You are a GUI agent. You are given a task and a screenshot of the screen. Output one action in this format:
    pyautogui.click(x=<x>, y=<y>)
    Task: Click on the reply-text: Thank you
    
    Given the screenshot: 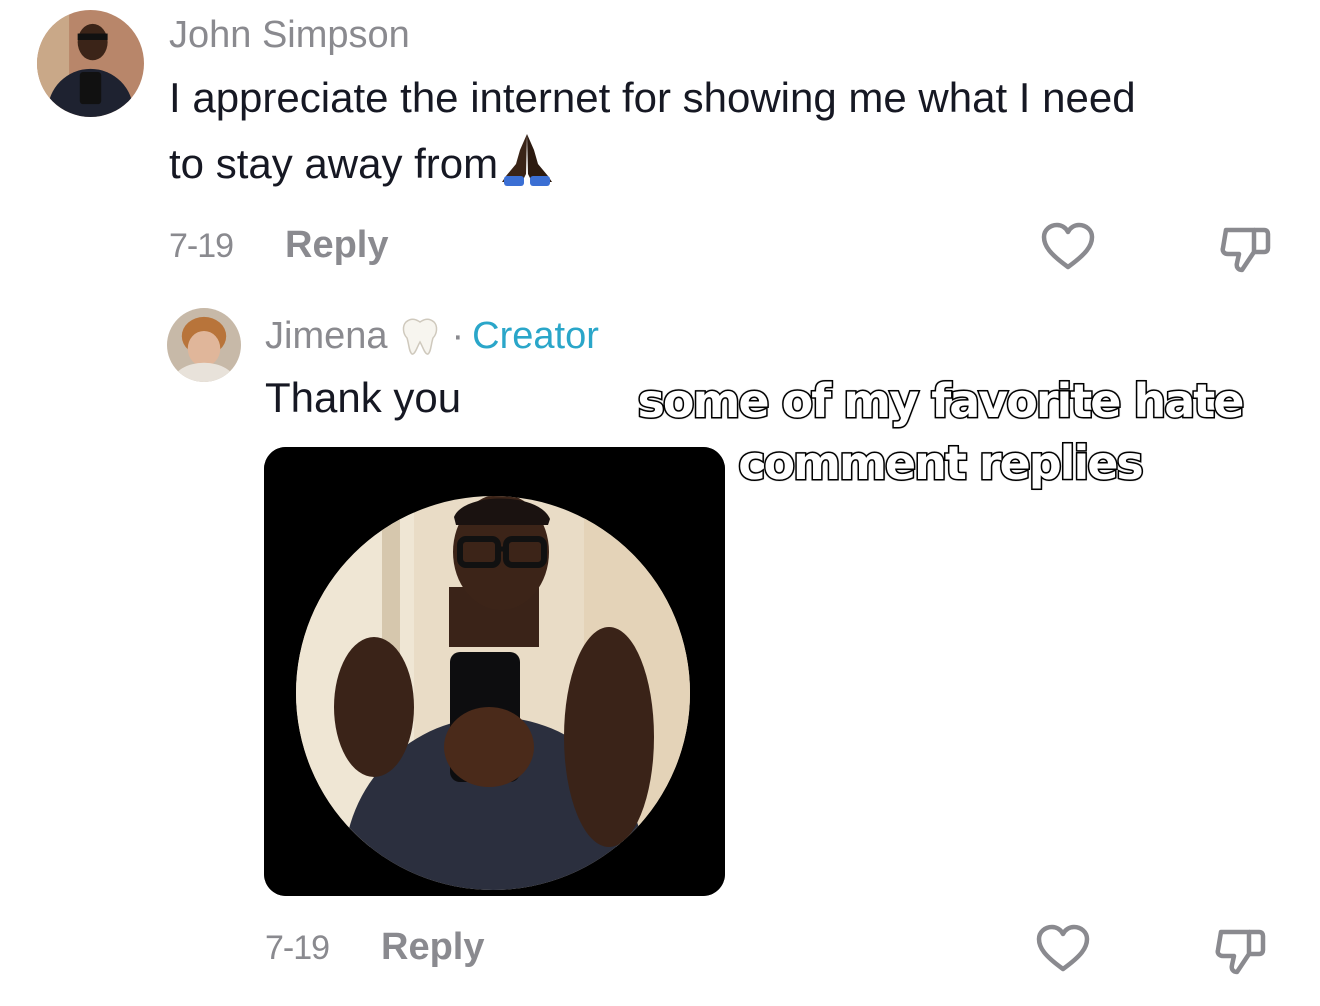 What is the action you would take?
    pyautogui.click(x=363, y=397)
    